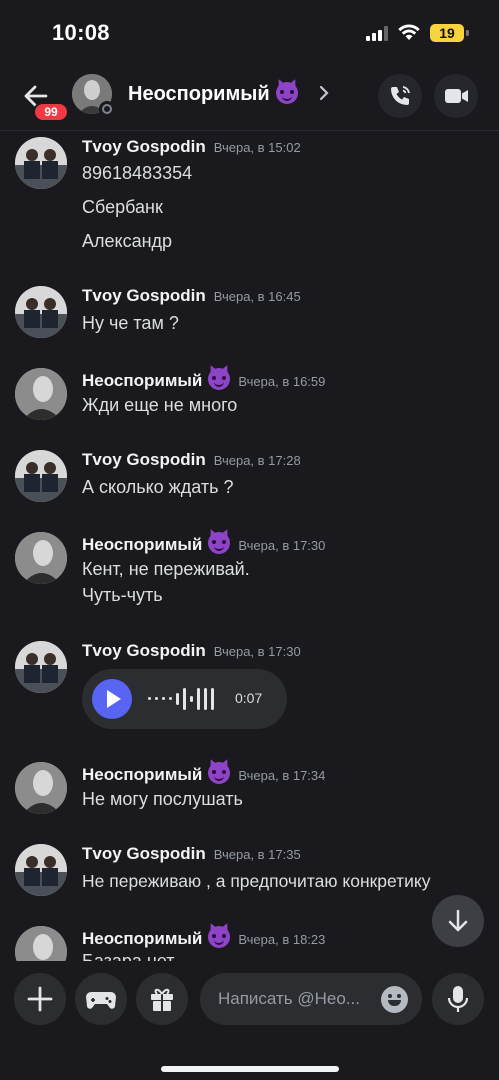 This screenshot has height=1080, width=499. I want to click on message-author: Неоспоримый Вчера, в 17:34, so click(204, 771).